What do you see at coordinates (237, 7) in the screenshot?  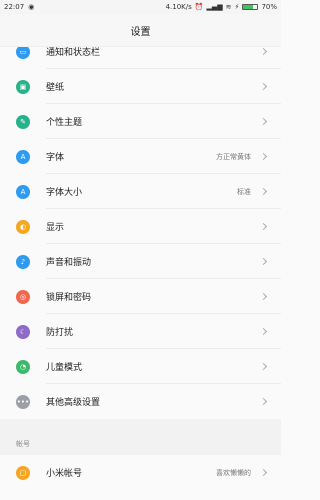 I see `charging-icon: ⚡` at bounding box center [237, 7].